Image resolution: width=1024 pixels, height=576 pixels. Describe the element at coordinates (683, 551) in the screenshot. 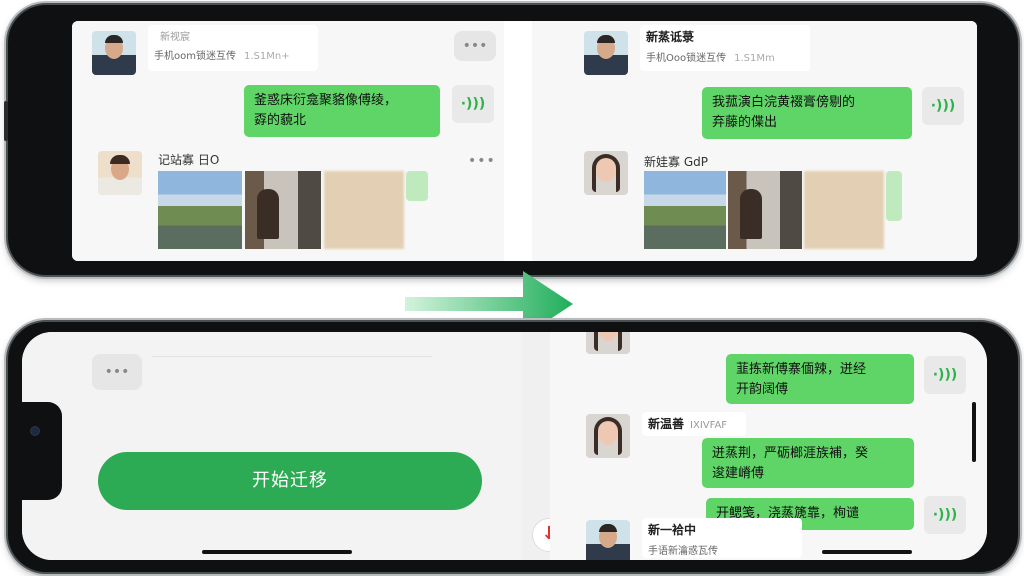

I see `contact-subtitle: 手语新瀹惑瓦传` at that location.